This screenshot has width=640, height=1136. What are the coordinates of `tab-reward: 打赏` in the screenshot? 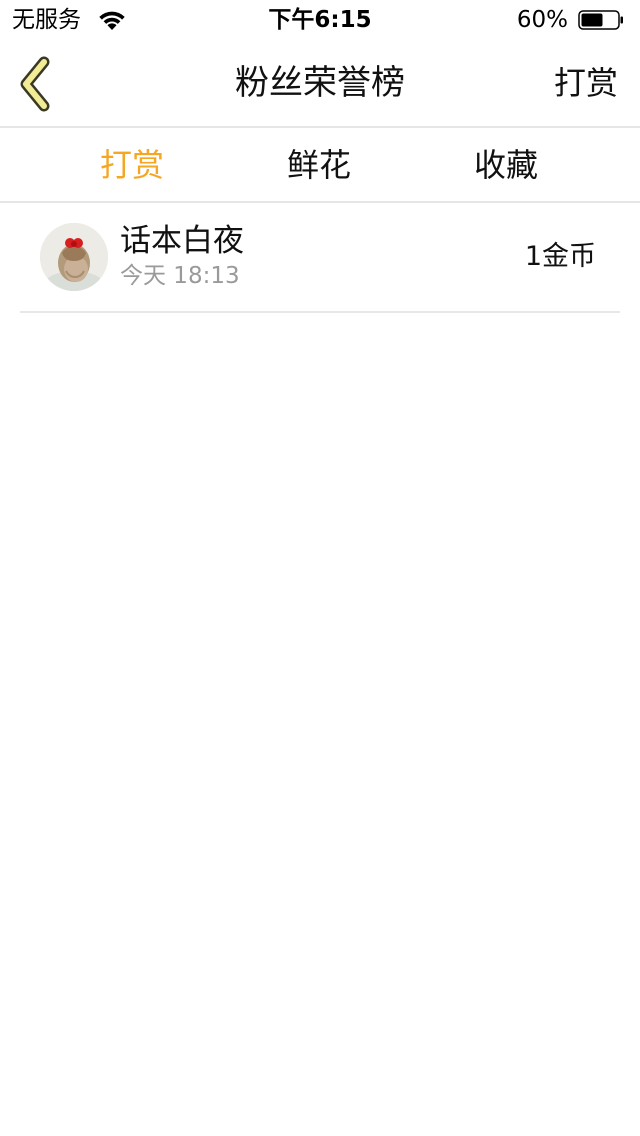 It's located at (132, 165).